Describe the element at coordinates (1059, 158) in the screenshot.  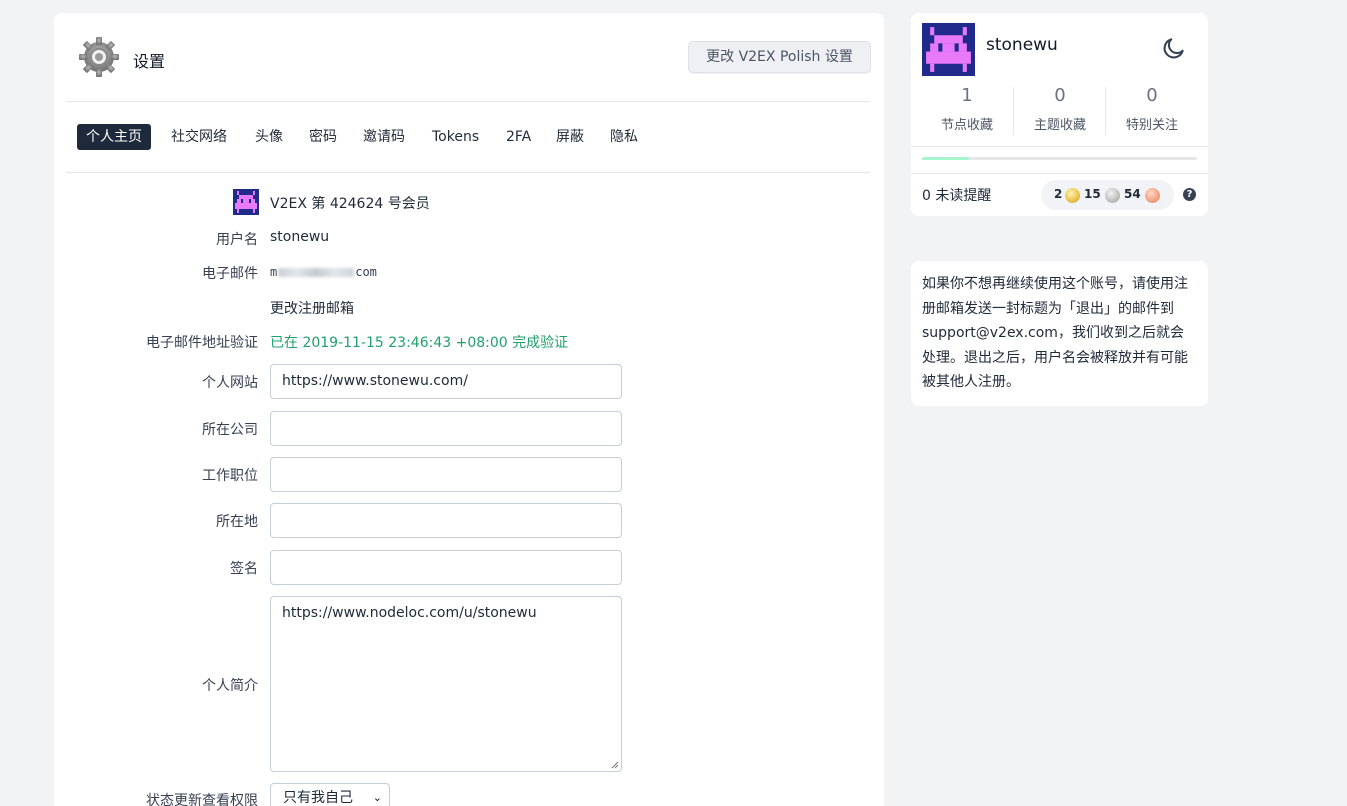
I see `activity-progress-bar` at that location.